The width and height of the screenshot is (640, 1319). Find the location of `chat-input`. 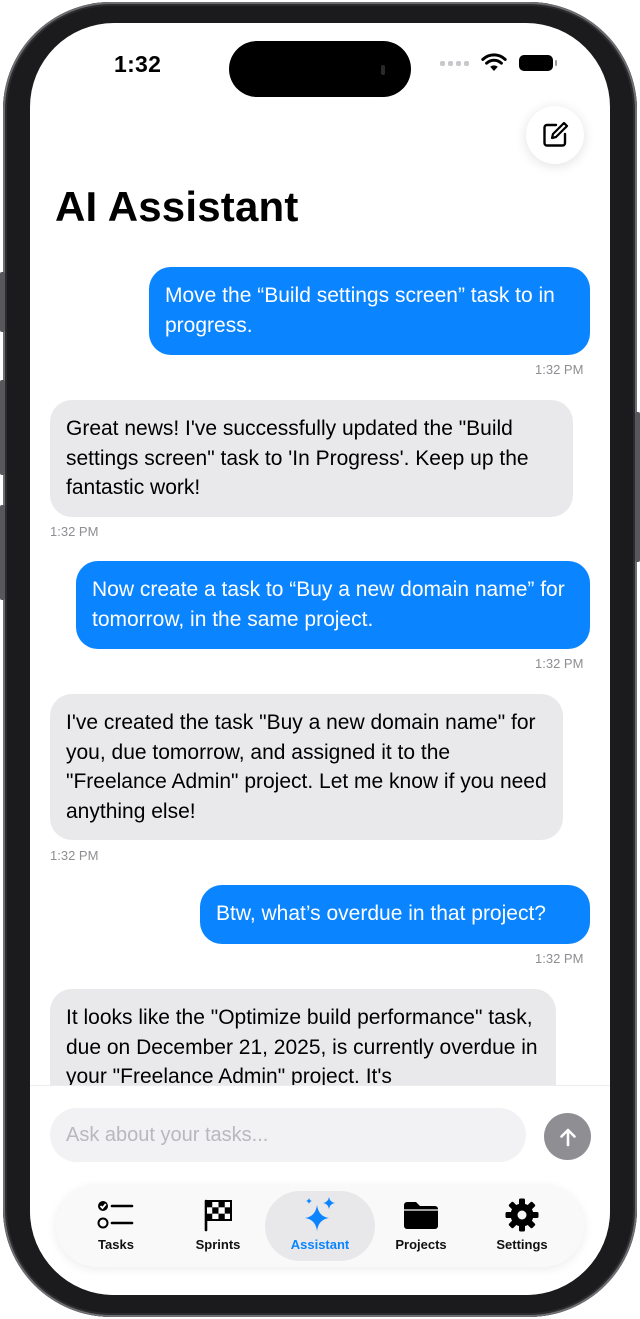

chat-input is located at coordinates (288, 1135).